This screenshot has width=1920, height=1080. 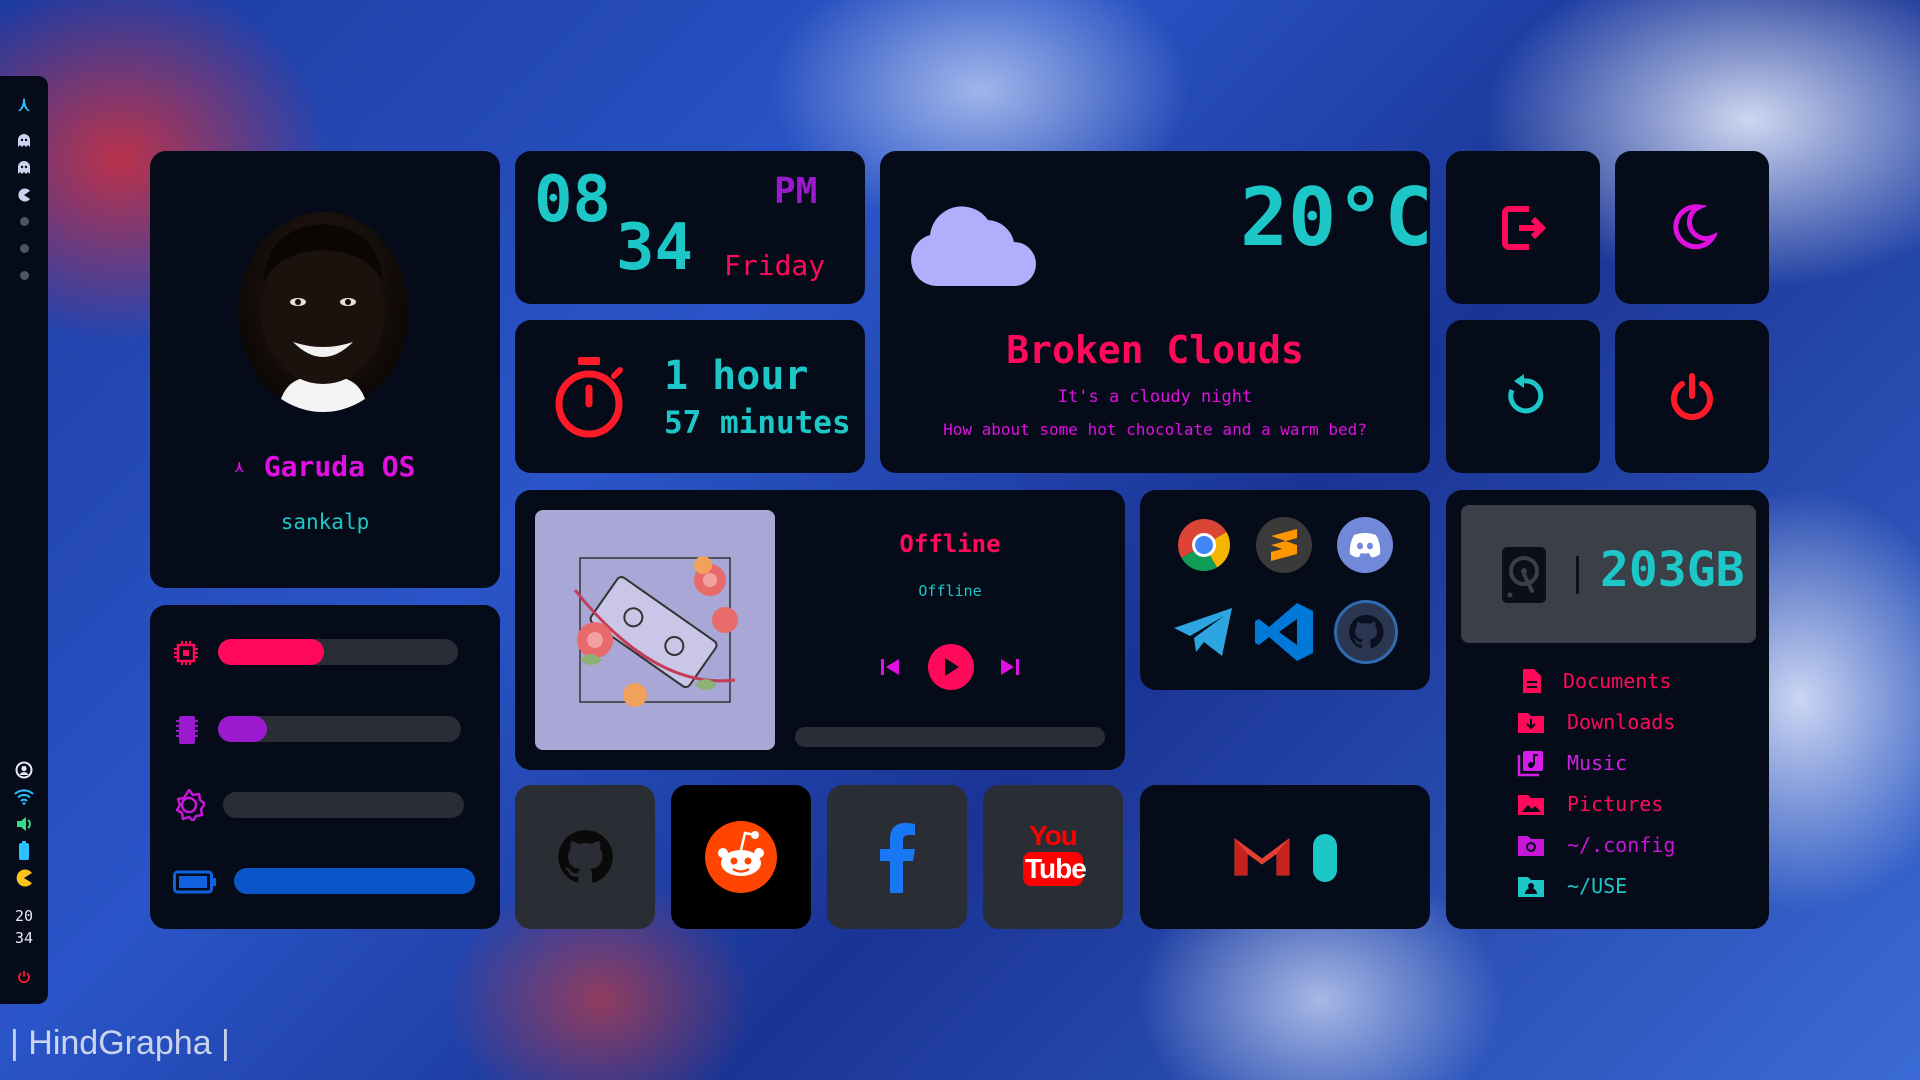 I want to click on youtube-link: You Tube, so click(x=1053, y=857).